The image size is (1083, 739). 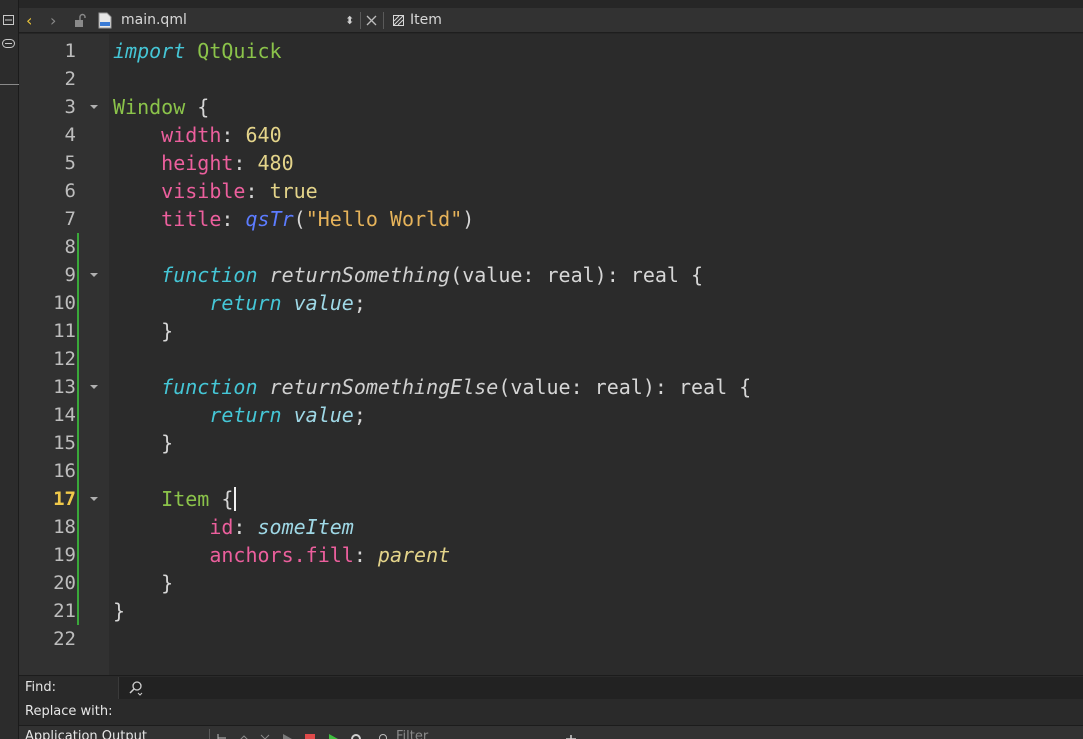 What do you see at coordinates (70, 79) in the screenshot?
I see `line-number: 2` at bounding box center [70, 79].